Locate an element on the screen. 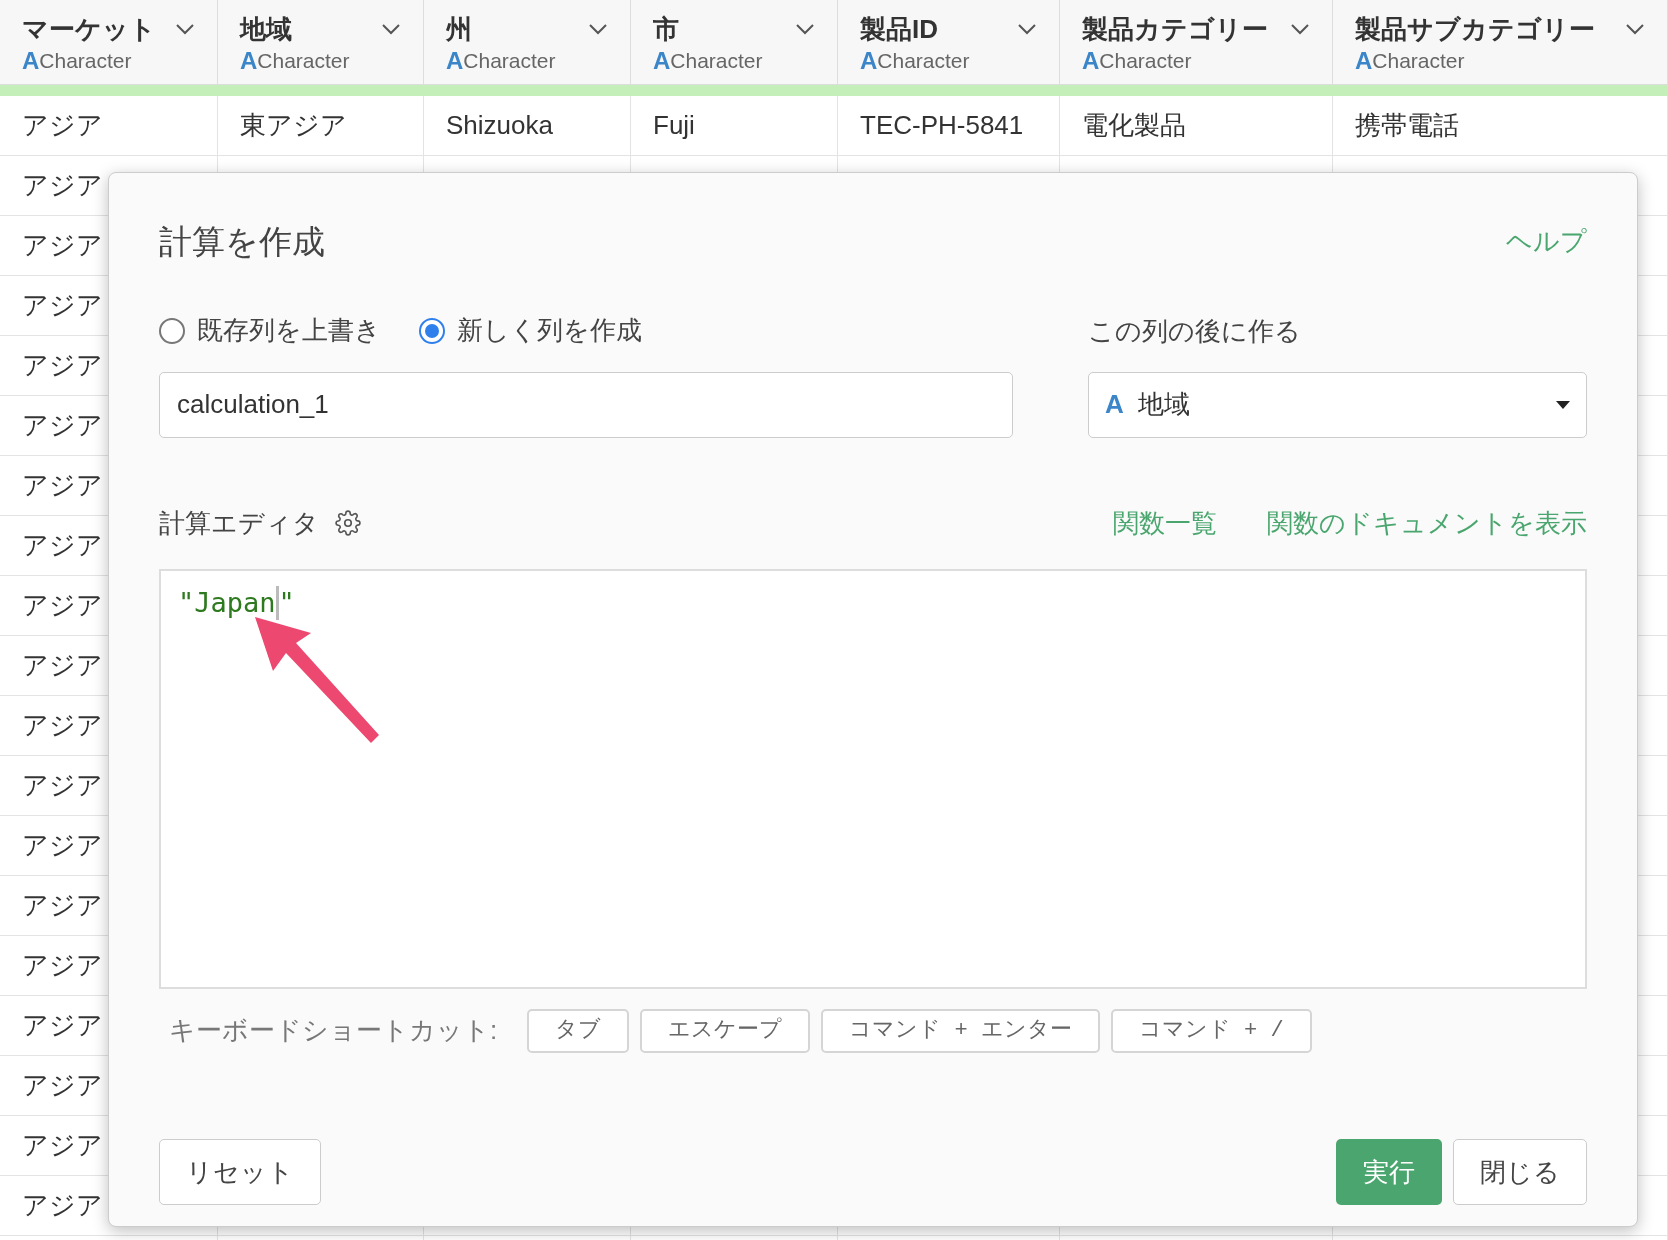  help-link: ヘルプ is located at coordinates (1546, 242).